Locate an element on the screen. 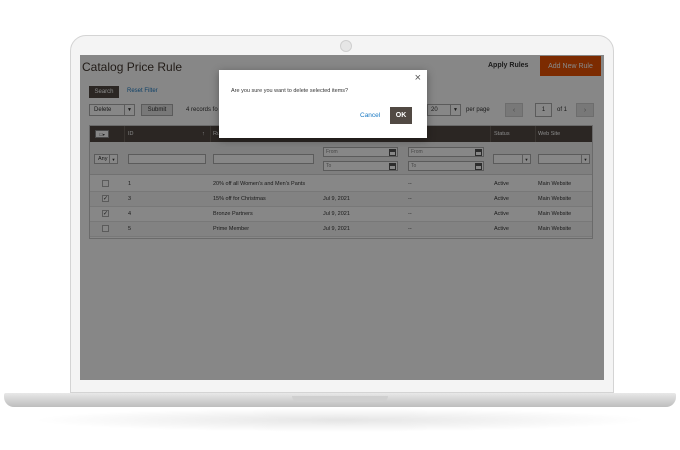  mass-filter-select: Any ▼ is located at coordinates (106, 159).